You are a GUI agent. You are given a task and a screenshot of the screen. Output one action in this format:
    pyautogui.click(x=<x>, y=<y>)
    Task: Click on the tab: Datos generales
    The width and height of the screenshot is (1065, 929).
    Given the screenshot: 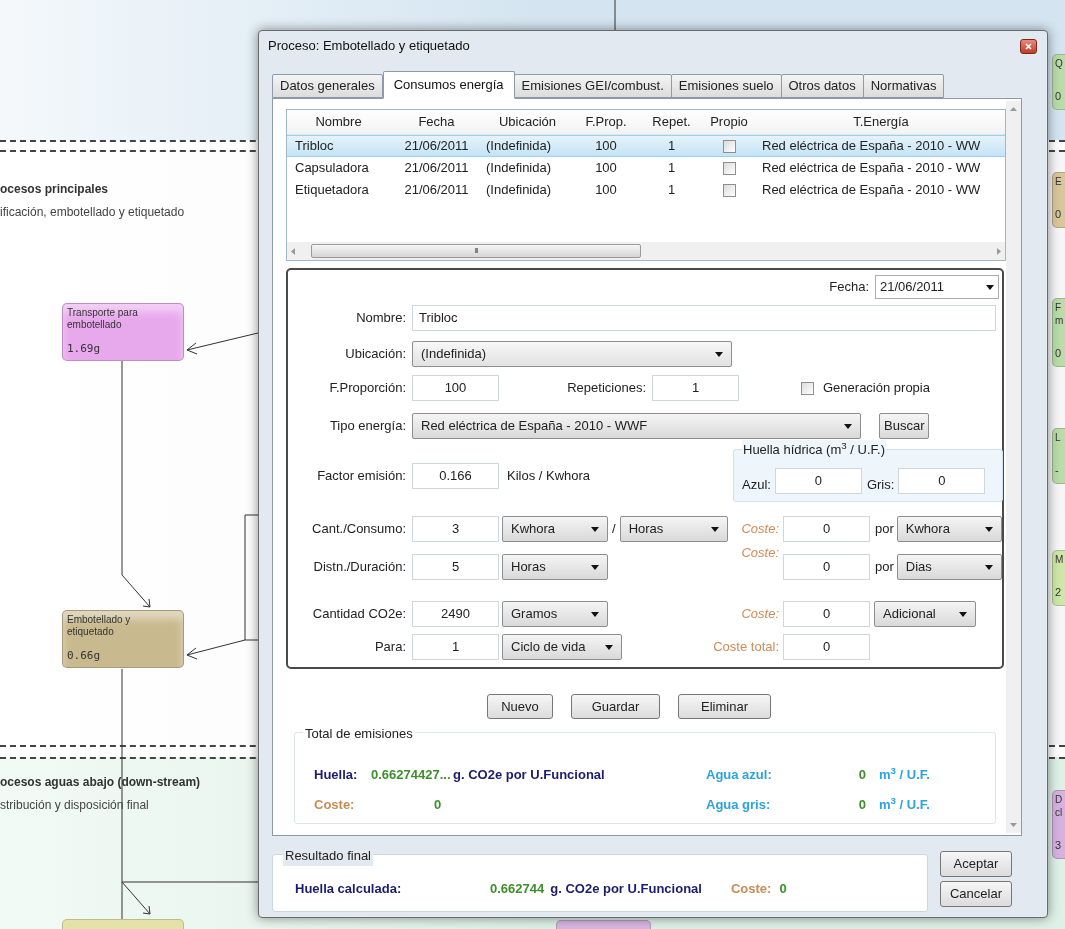 What is the action you would take?
    pyautogui.click(x=327, y=86)
    